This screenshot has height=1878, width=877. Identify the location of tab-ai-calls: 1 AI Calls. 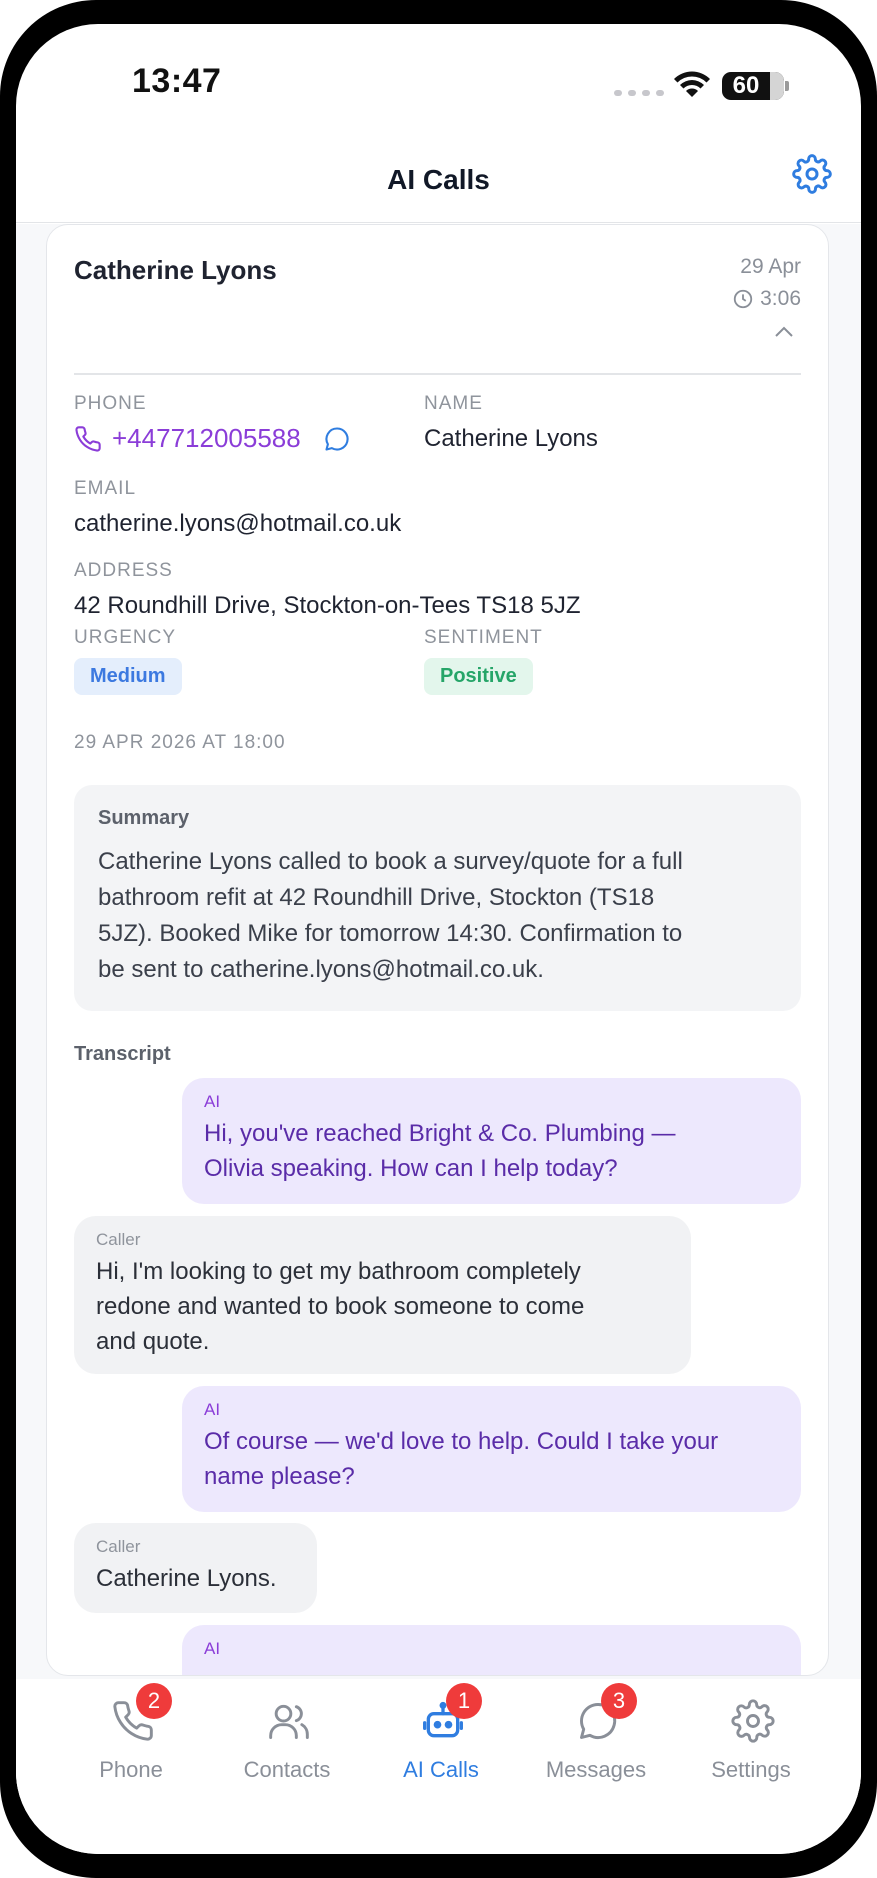
(441, 1746).